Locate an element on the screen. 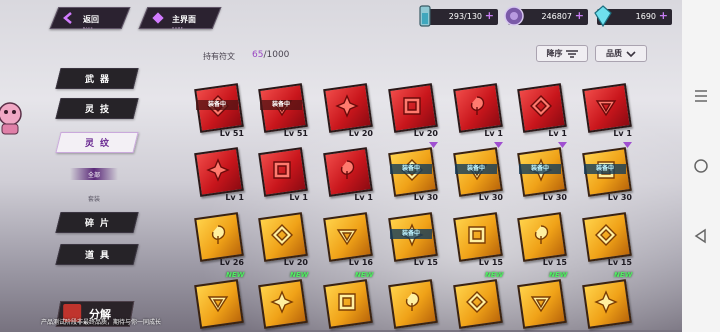 This screenshot has width=720, height=332. quality-filter-button: 品质 is located at coordinates (621, 53).